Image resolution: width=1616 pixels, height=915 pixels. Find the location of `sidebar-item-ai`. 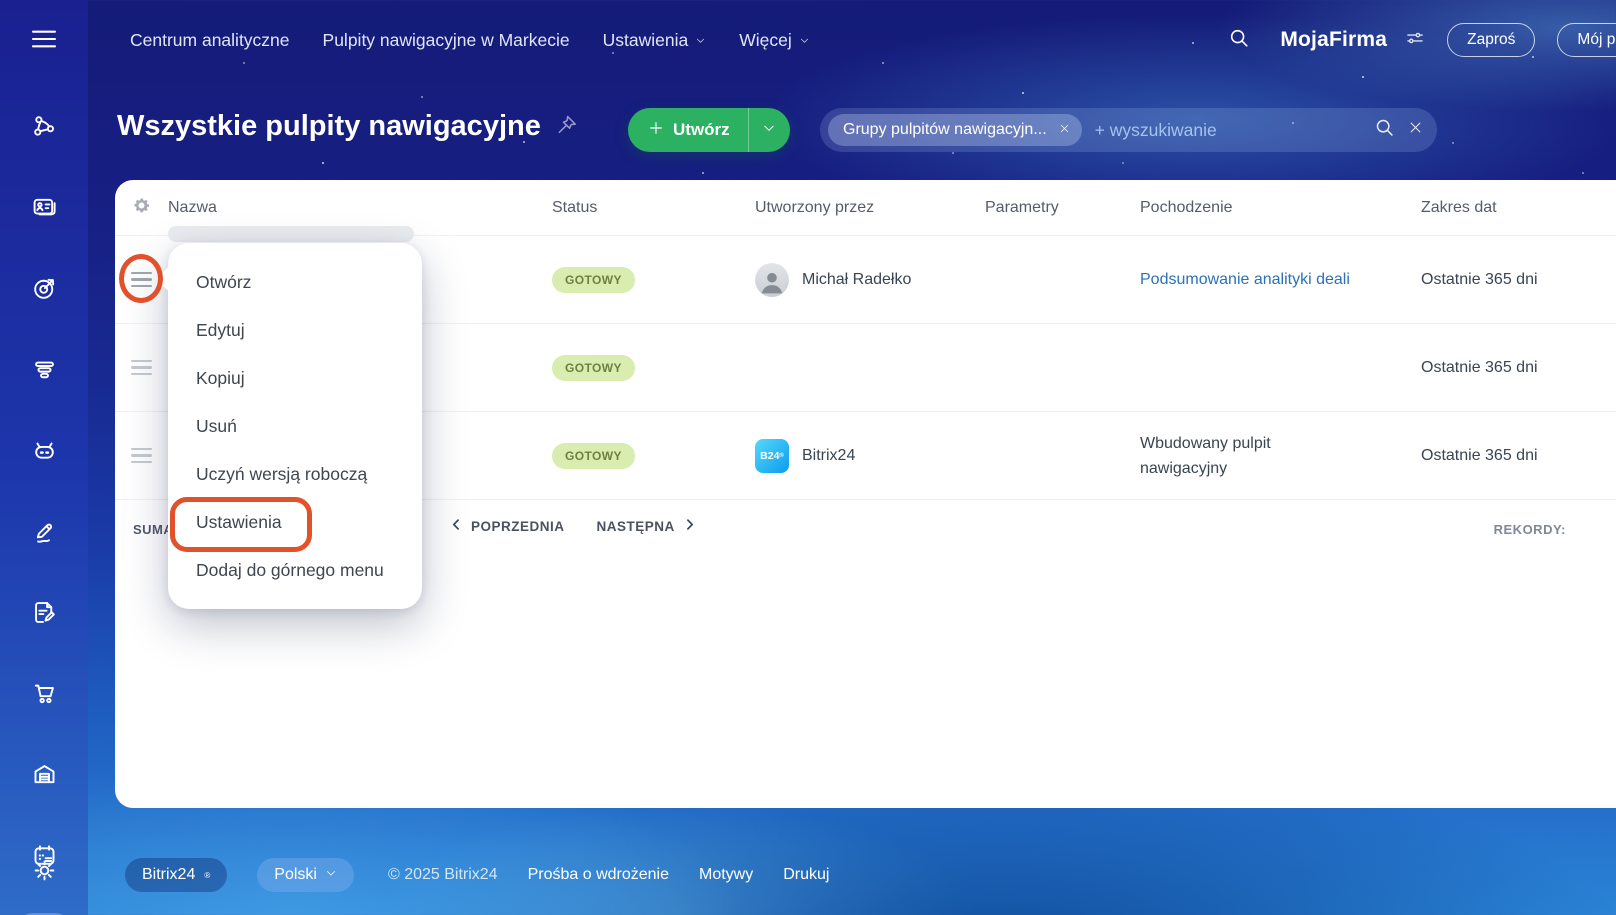

sidebar-item-ai is located at coordinates (44, 453).